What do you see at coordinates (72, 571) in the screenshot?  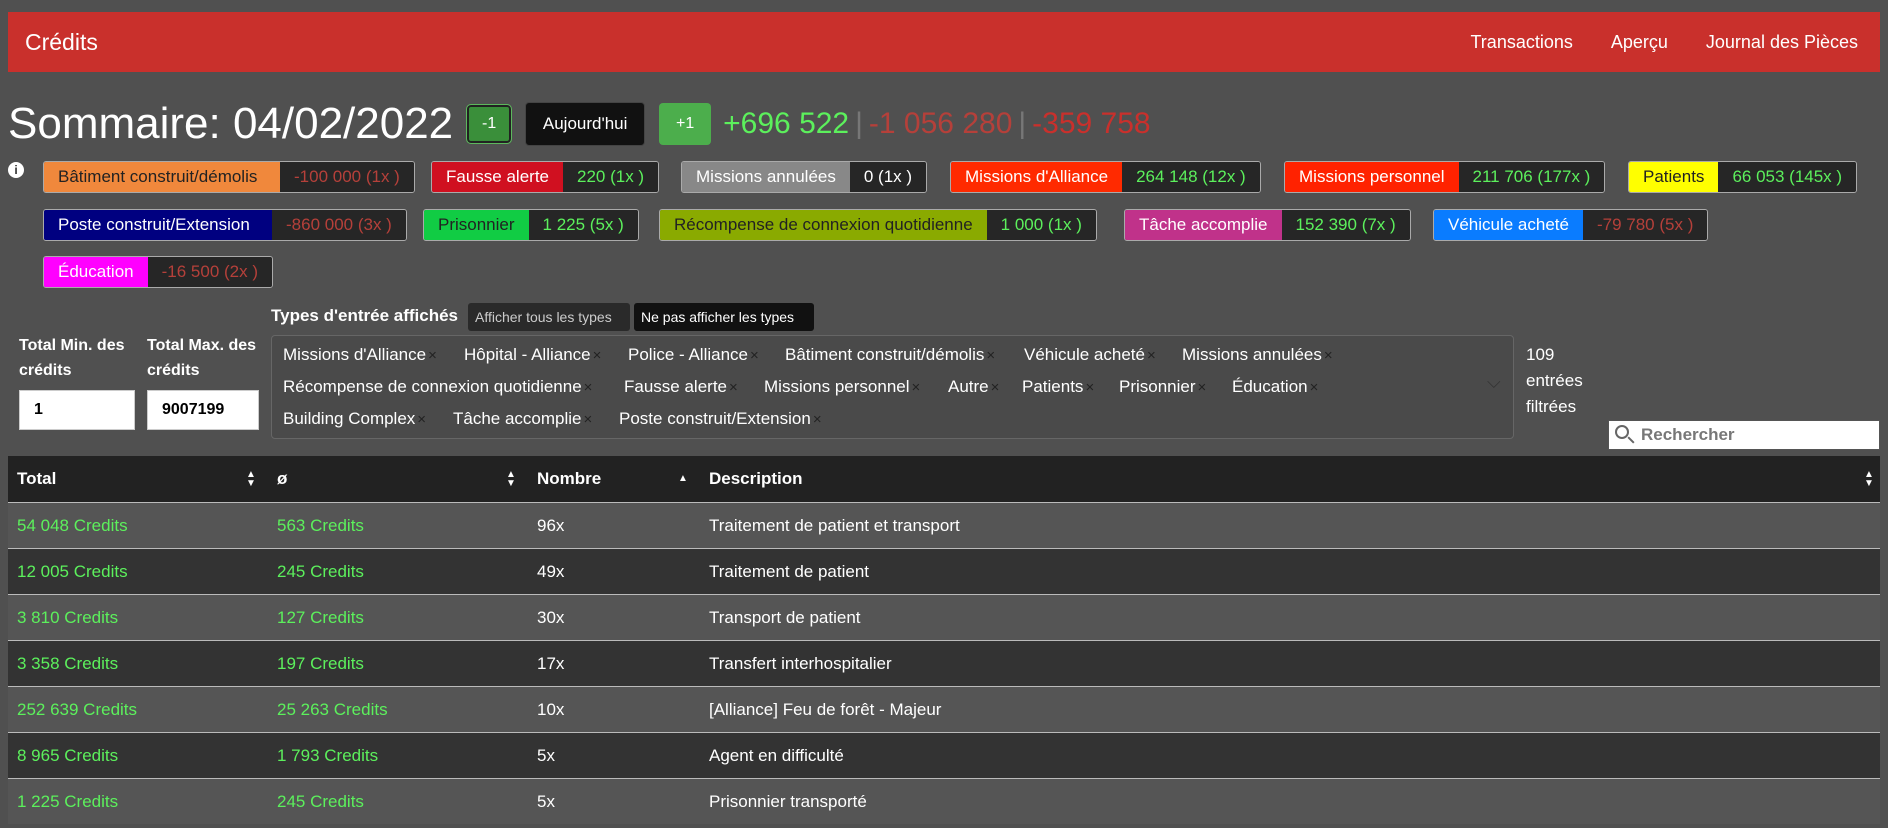 I see `cell-total: 12 005 Credits` at bounding box center [72, 571].